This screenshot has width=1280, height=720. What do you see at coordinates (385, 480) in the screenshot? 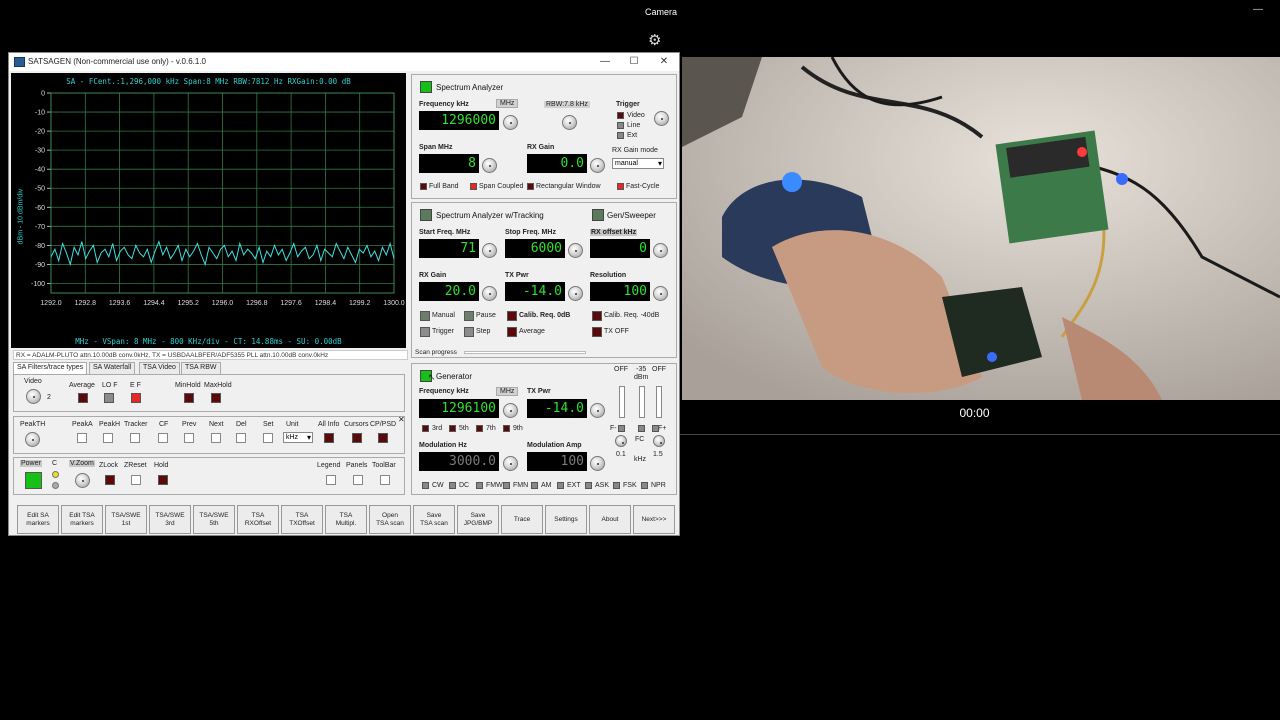
I see `toolbar-toggle` at bounding box center [385, 480].